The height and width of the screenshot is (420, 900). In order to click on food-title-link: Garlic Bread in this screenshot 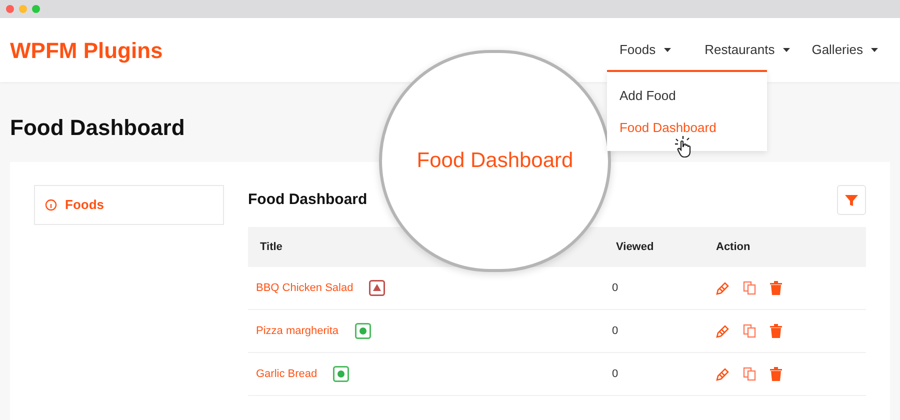, I will do `click(287, 374)`.